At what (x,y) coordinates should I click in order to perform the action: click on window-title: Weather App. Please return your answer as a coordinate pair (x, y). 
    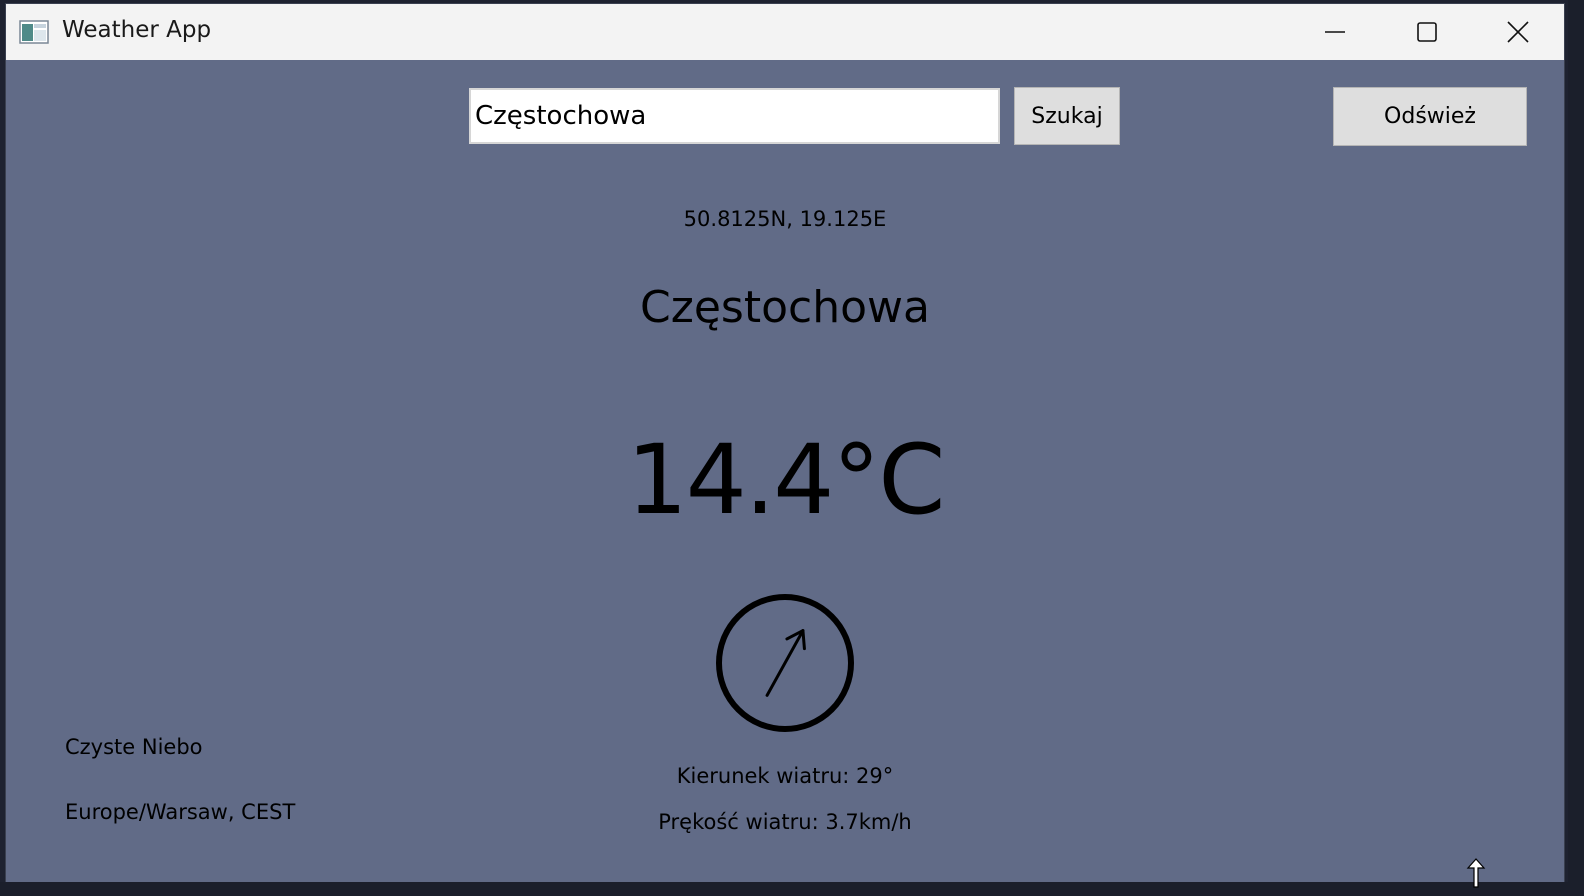
    Looking at the image, I should click on (137, 30).